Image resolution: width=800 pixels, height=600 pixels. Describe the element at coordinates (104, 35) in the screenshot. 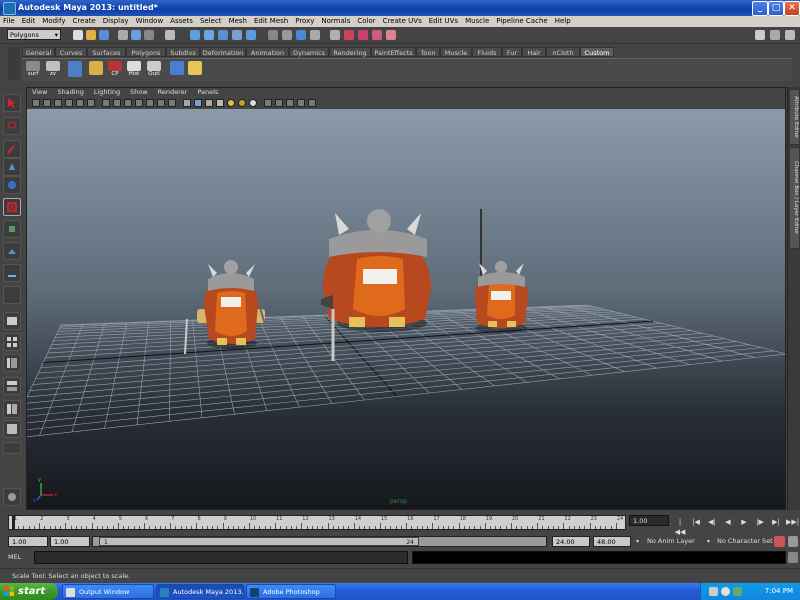

I see `save-scene-icon` at that location.